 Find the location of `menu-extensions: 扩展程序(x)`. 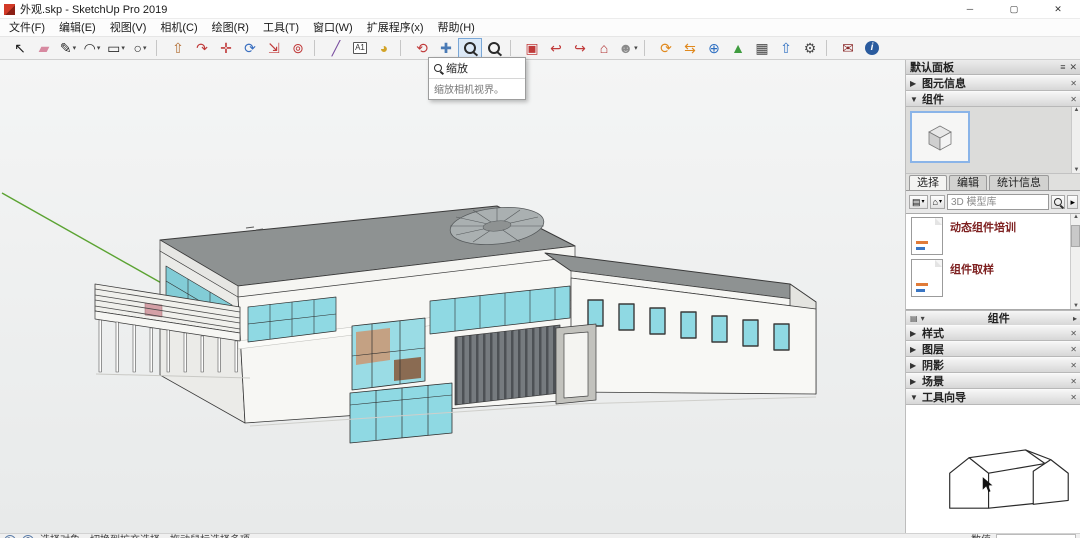

menu-extensions: 扩展程序(x) is located at coordinates (395, 28).